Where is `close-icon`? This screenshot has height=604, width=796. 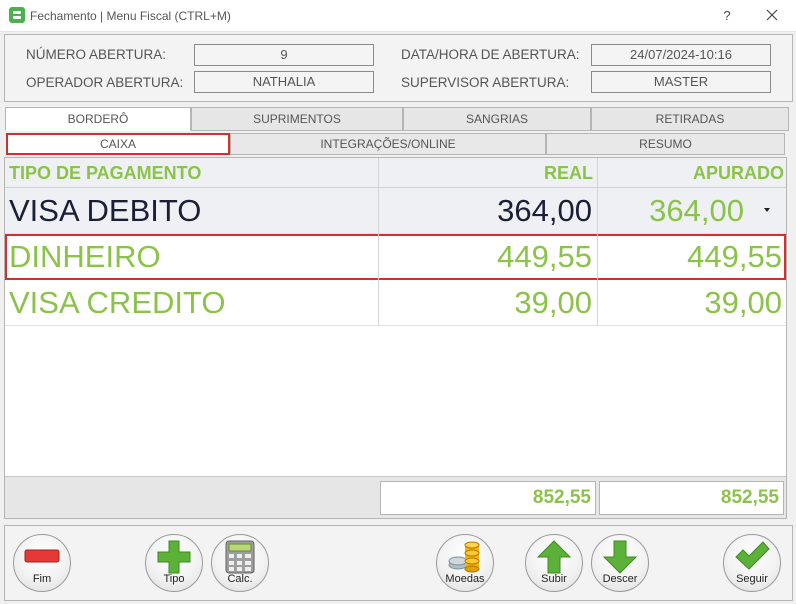
close-icon is located at coordinates (772, 15).